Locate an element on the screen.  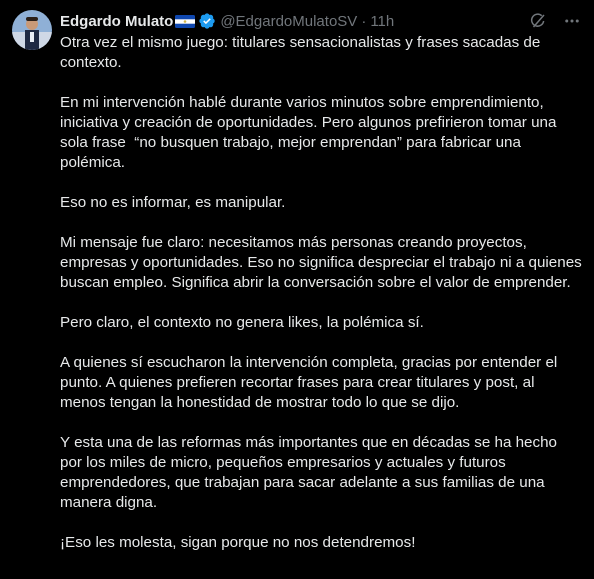
handle: @EdgardoMulatoSV is located at coordinates (288, 21).